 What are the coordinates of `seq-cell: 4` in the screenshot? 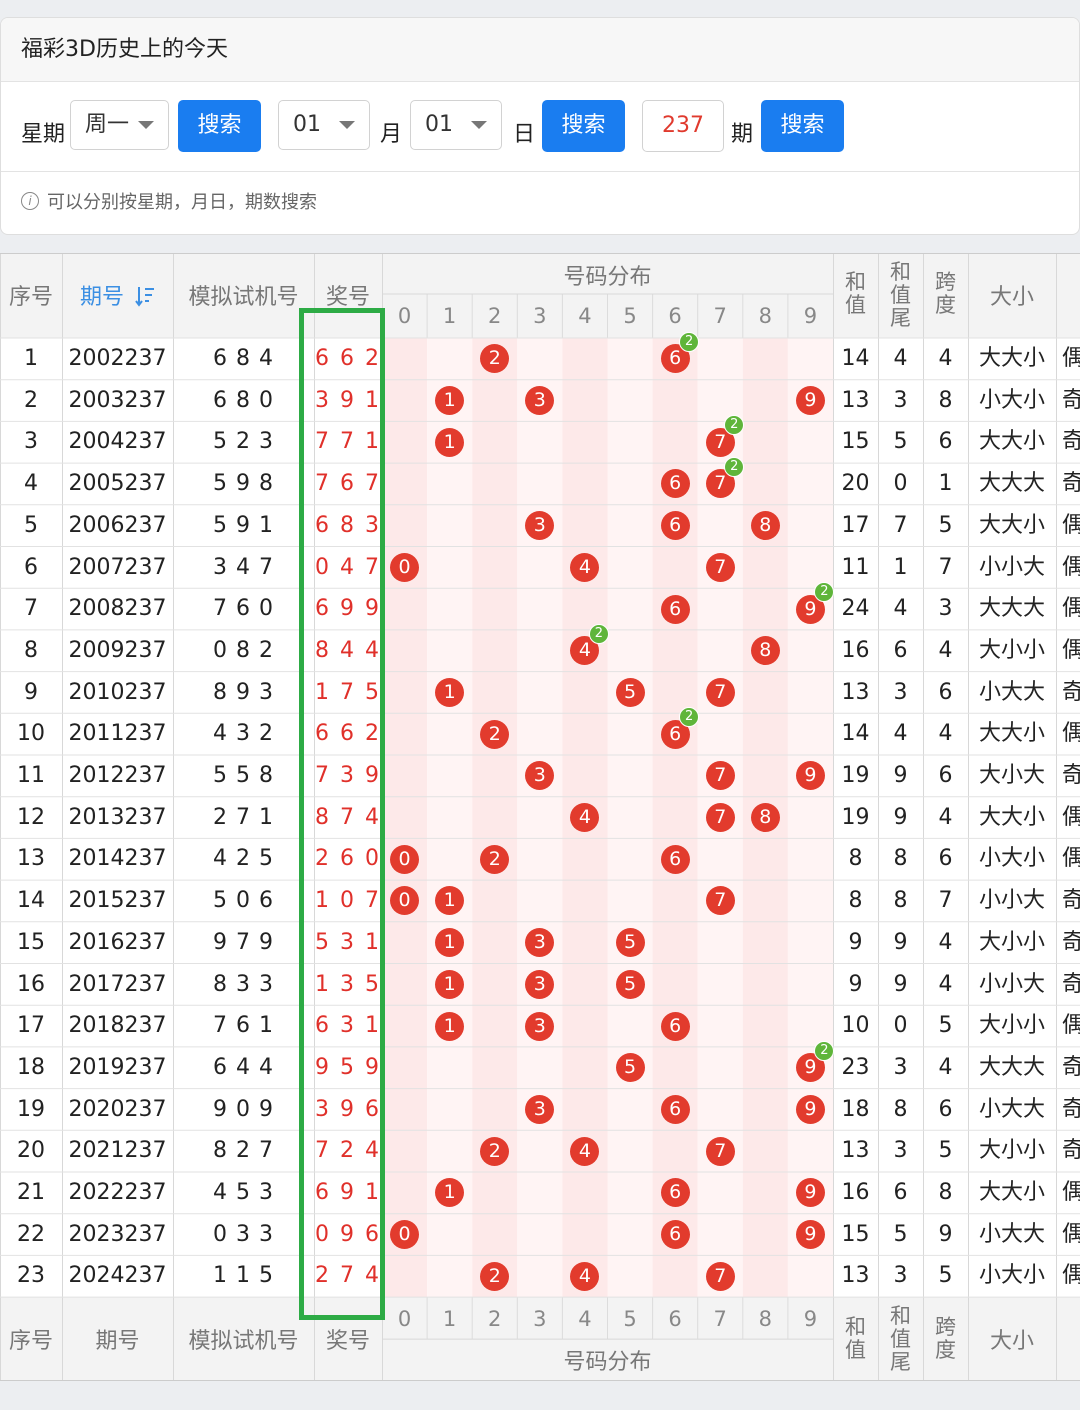 It's located at (31, 484).